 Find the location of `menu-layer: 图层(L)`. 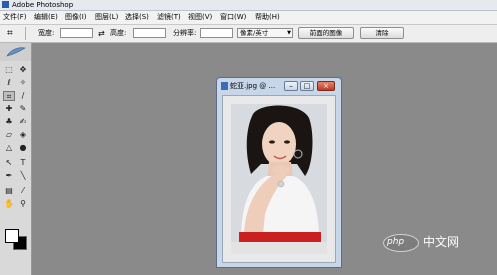

menu-layer: 图层(L) is located at coordinates (106, 17).